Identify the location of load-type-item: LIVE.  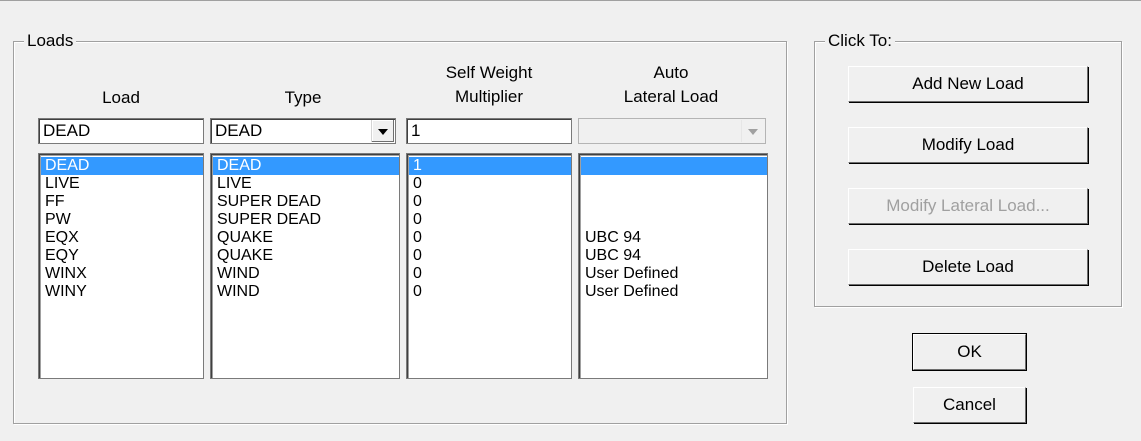
(306, 184).